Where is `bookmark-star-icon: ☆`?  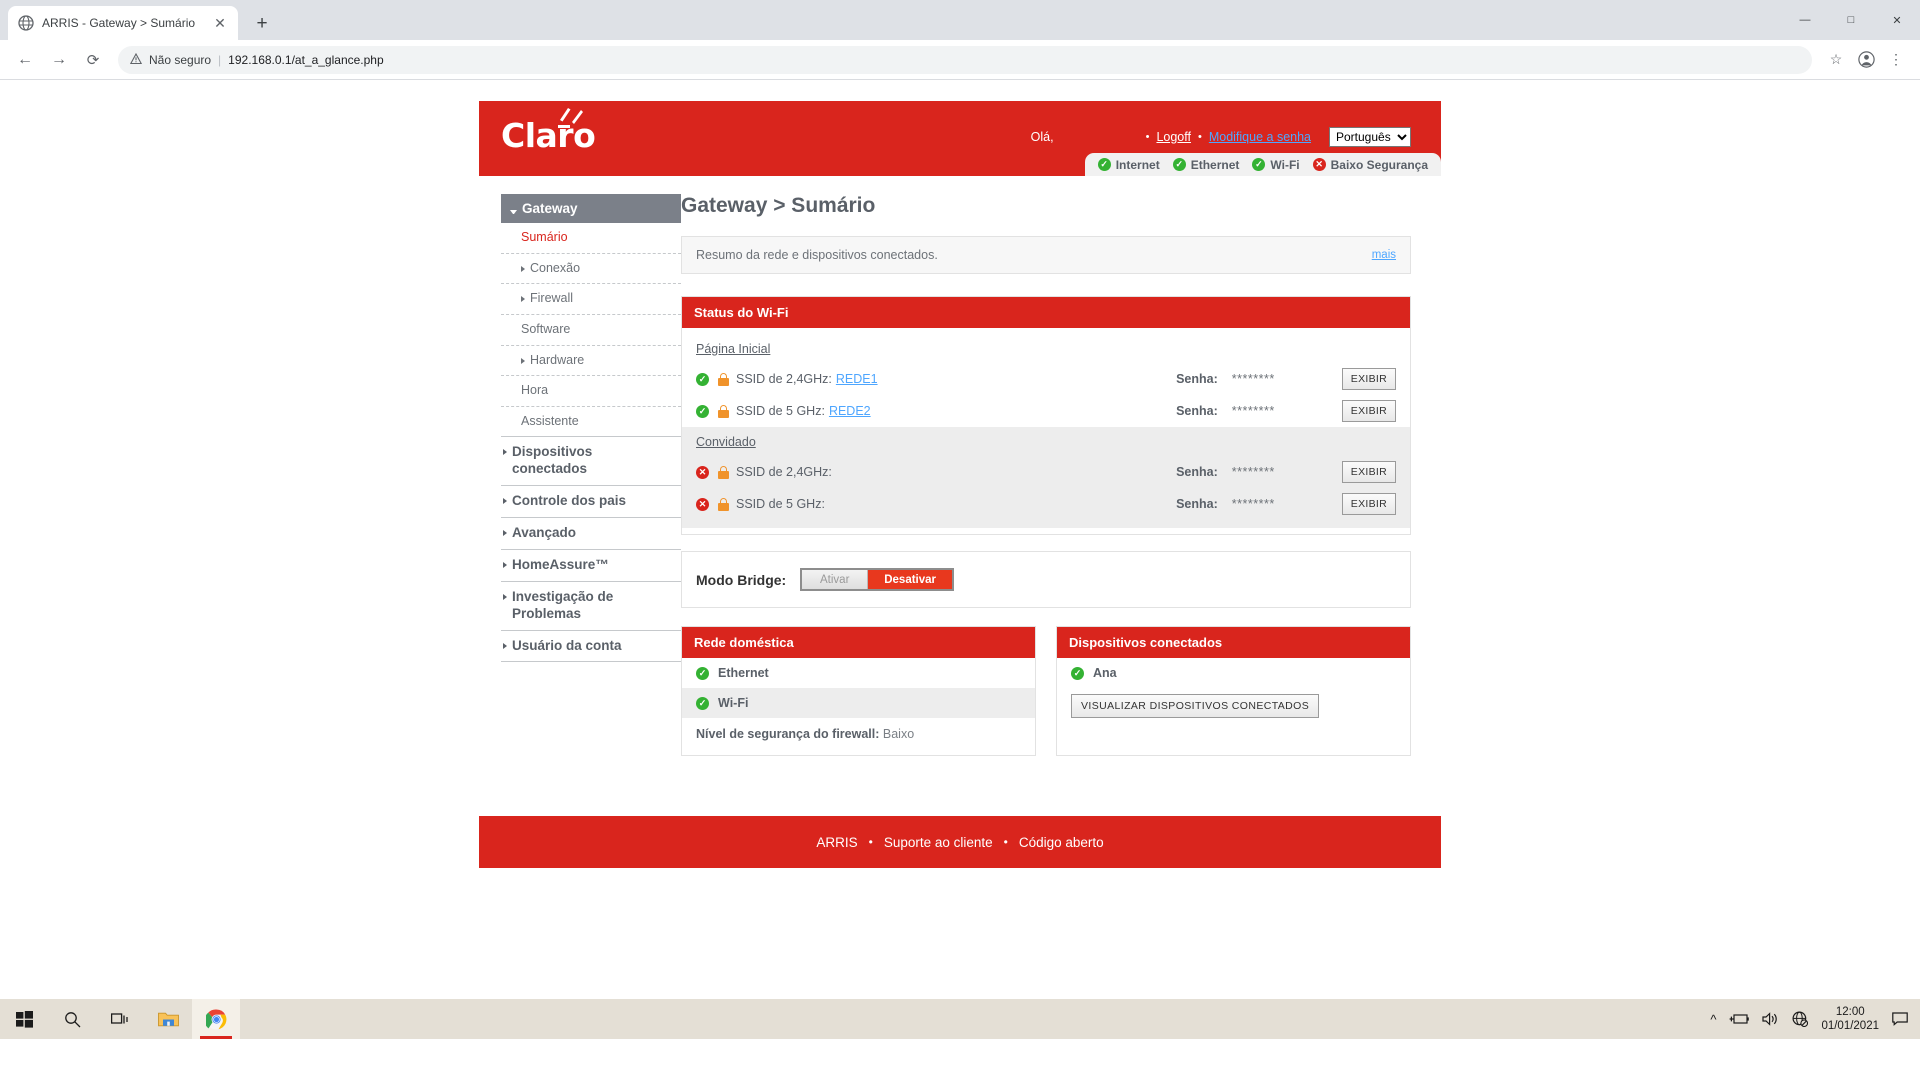
bookmark-star-icon: ☆ is located at coordinates (1836, 60).